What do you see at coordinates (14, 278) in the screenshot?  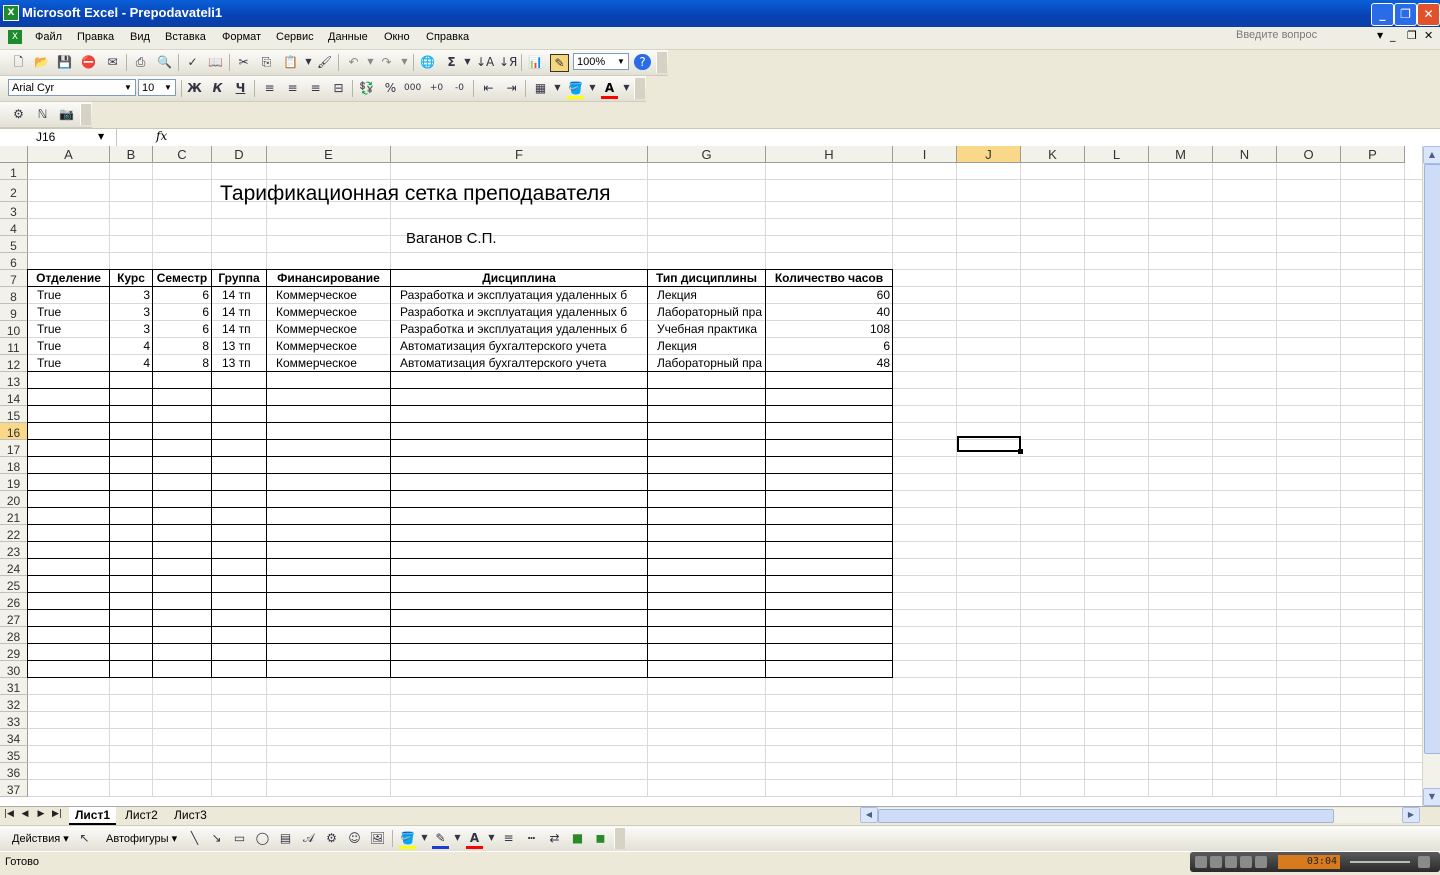 I see `row-header-7: 7` at bounding box center [14, 278].